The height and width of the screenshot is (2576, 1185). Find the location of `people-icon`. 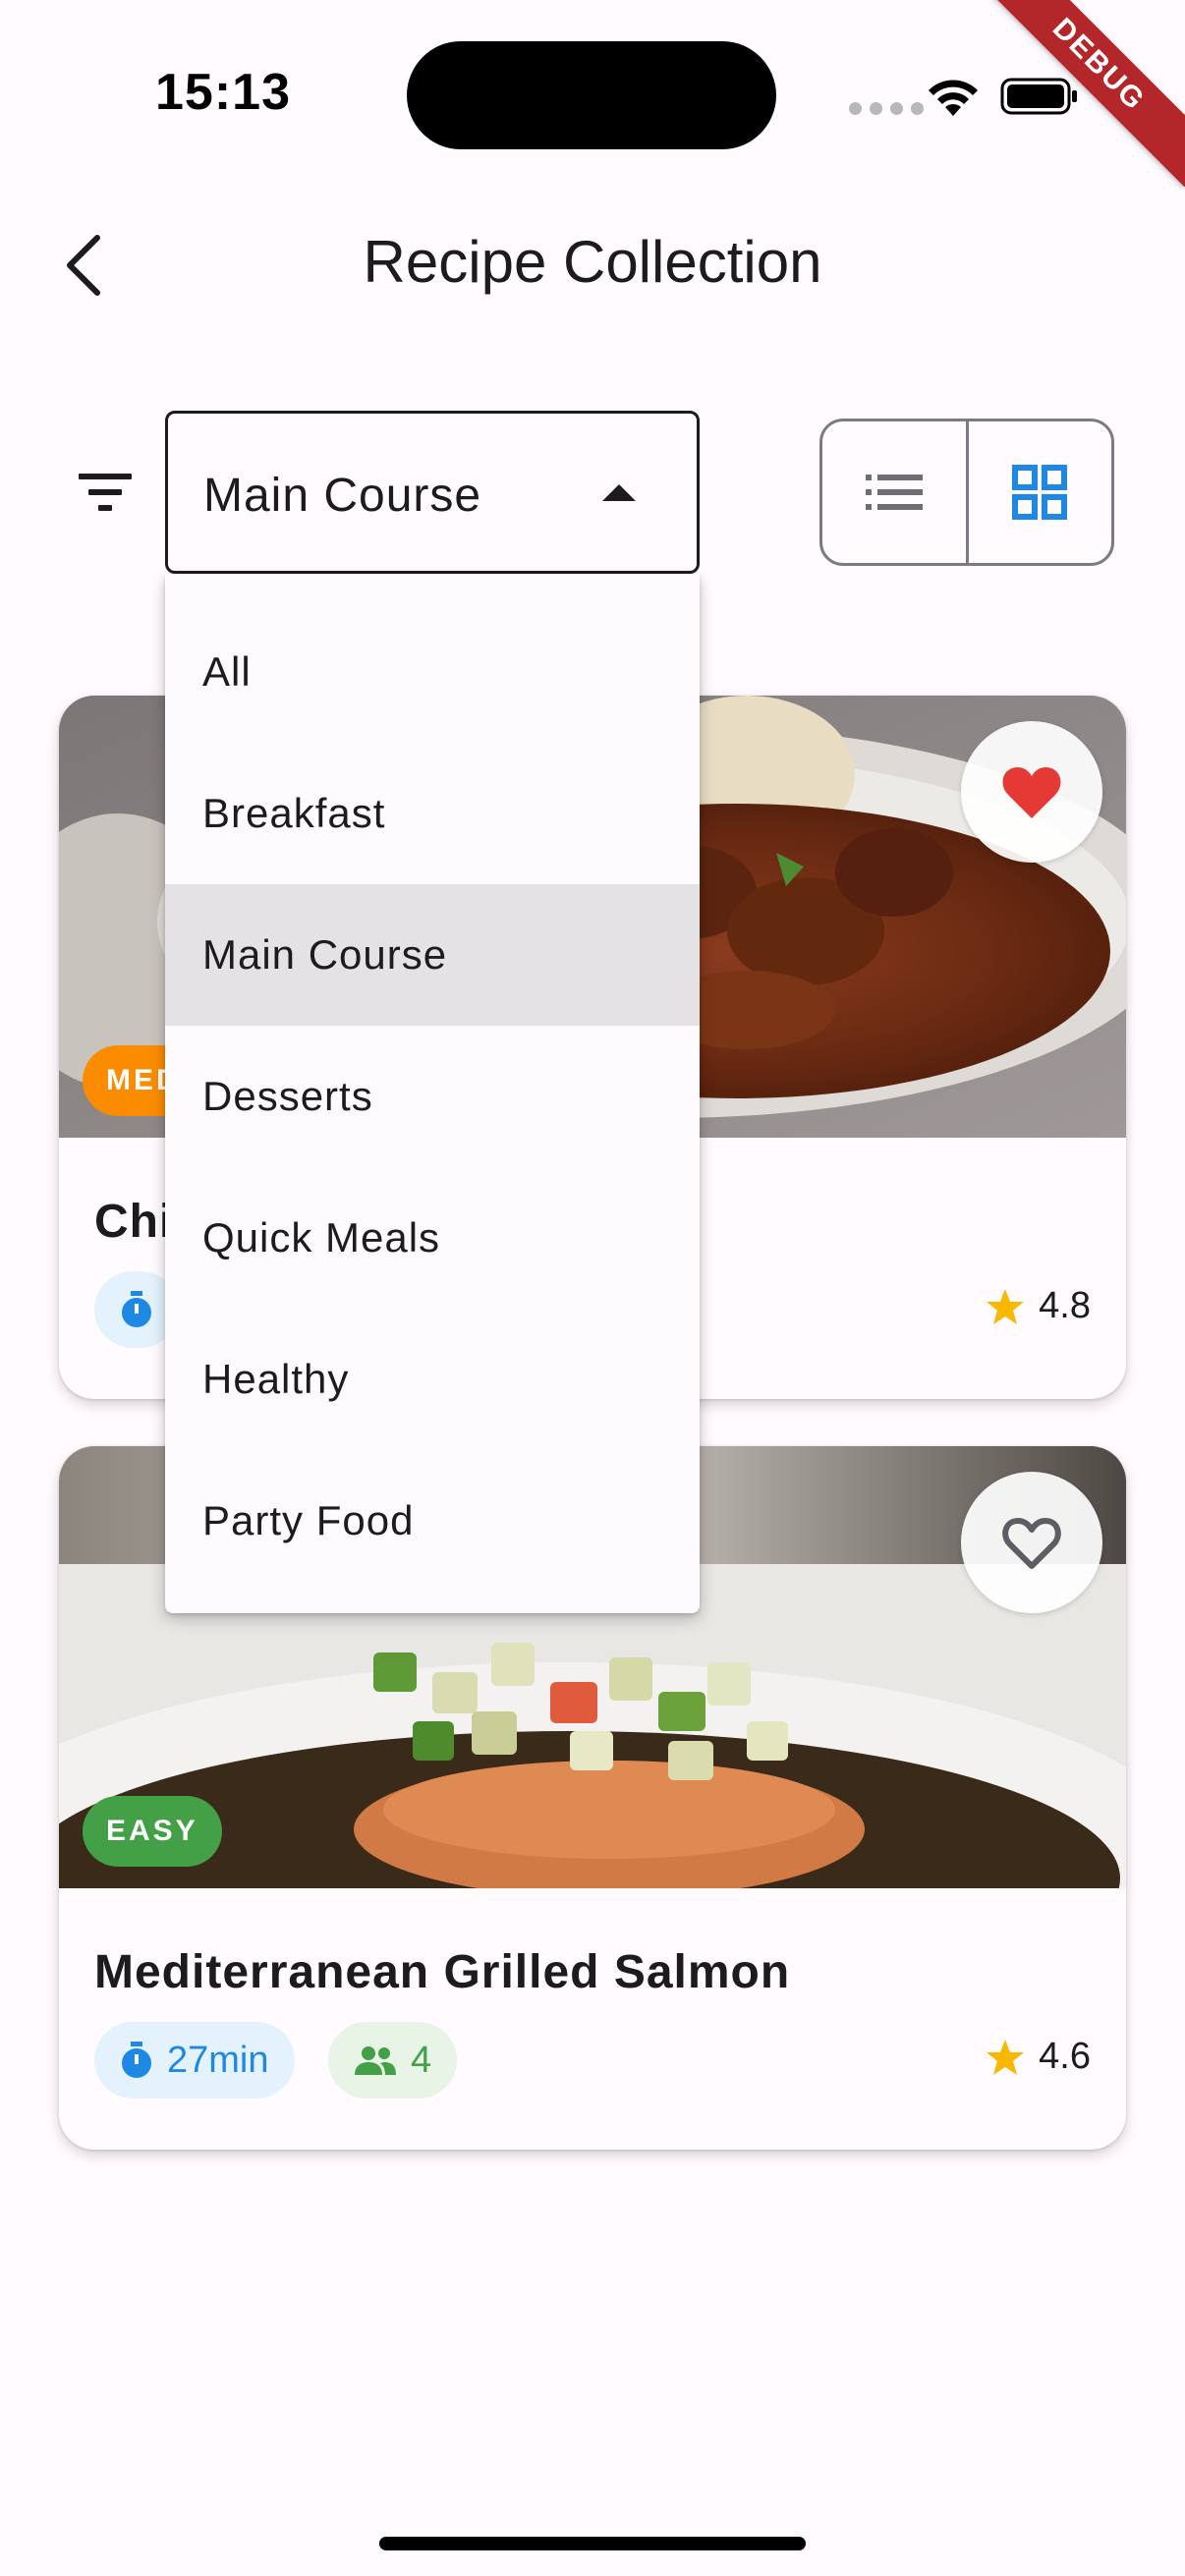

people-icon is located at coordinates (376, 2060).